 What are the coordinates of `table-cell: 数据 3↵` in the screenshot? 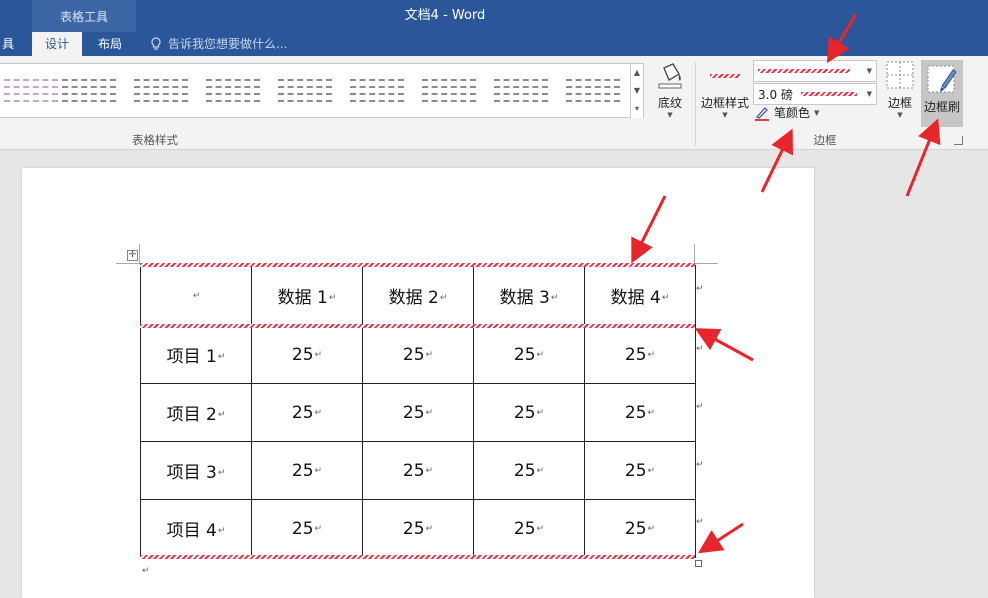 It's located at (529, 295).